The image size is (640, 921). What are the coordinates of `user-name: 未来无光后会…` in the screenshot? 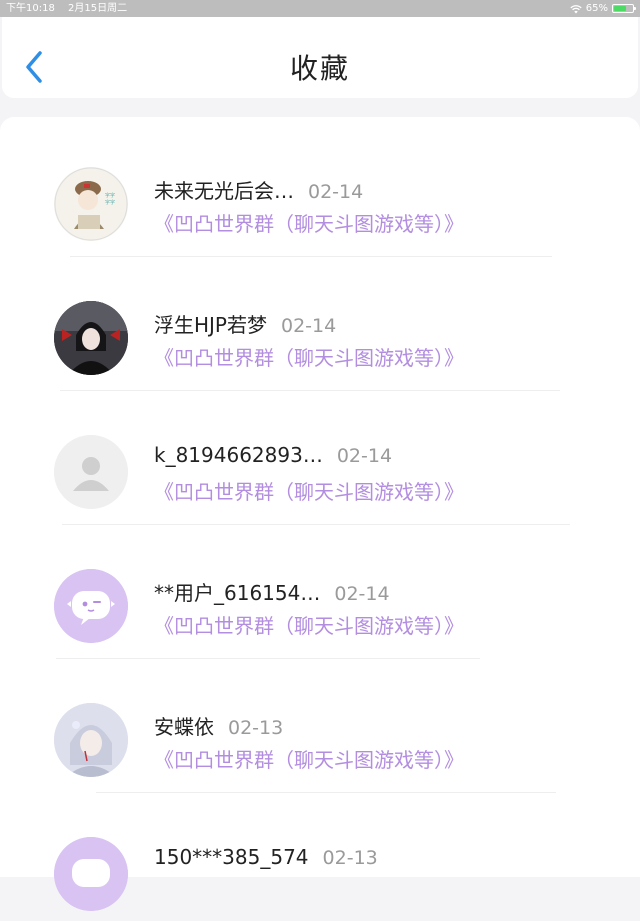 It's located at (224, 191).